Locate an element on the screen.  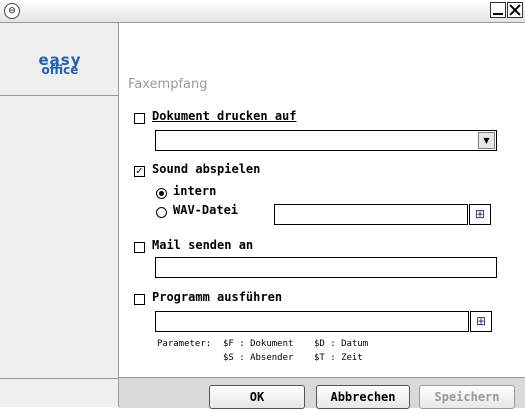
radio-wav-label: WAV-Datei is located at coordinates (206, 210).